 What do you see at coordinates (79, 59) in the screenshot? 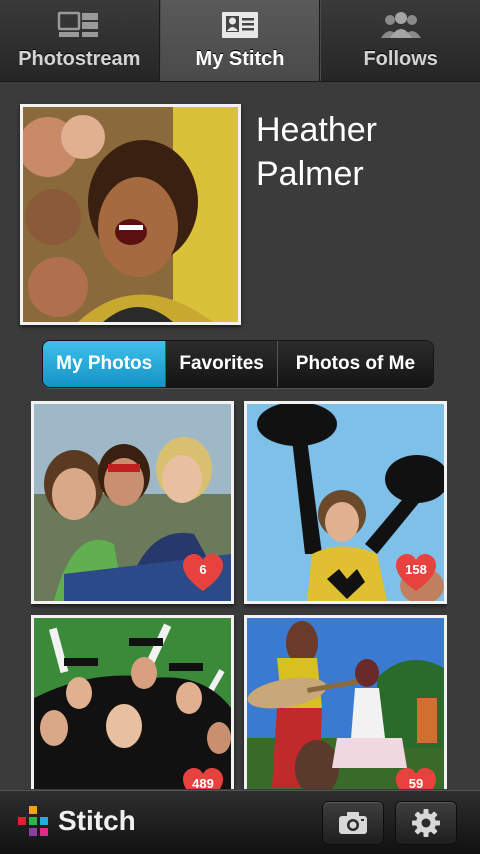
I see `tab-photostream-label: Photostream` at bounding box center [79, 59].